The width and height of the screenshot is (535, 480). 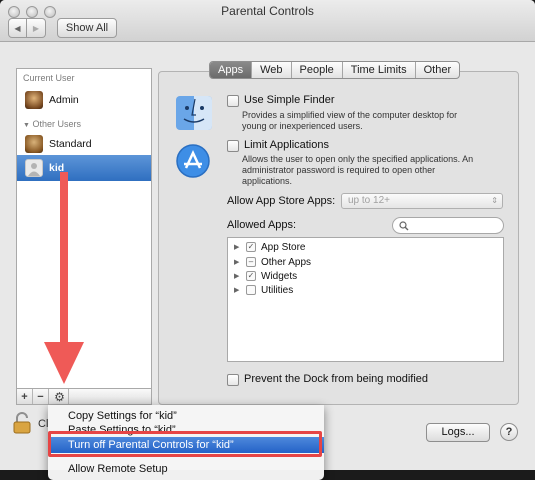 I want to click on finder-icon, so click(x=194, y=113).